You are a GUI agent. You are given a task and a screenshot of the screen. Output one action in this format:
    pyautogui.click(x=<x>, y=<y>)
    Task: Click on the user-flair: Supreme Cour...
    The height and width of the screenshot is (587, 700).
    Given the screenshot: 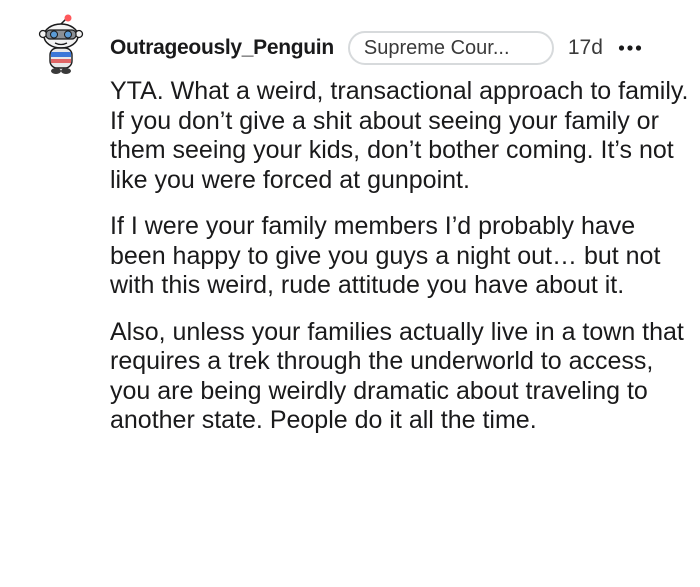 What is the action you would take?
    pyautogui.click(x=450, y=48)
    